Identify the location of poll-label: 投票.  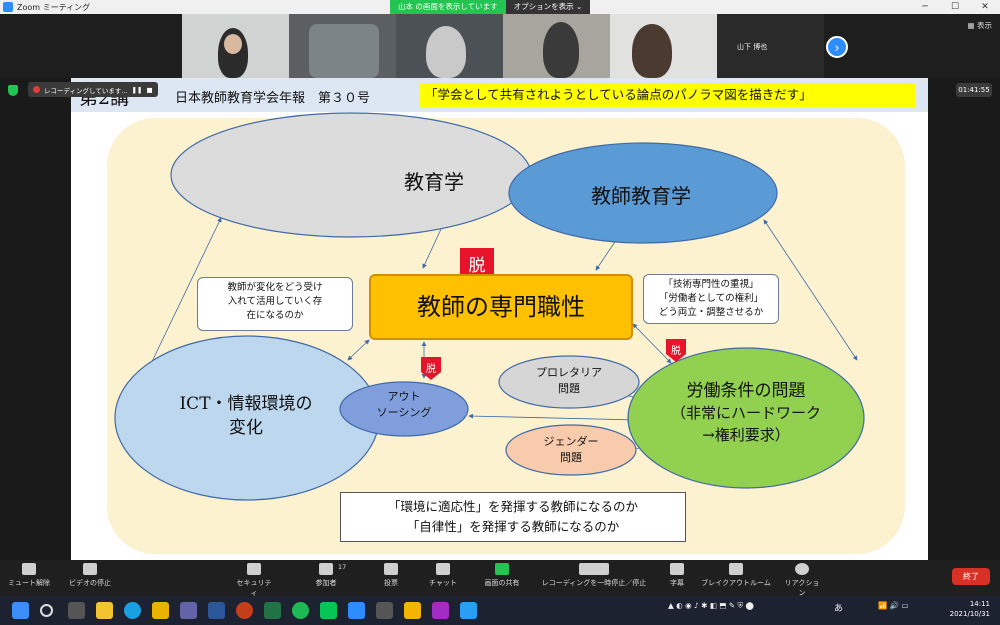
(391, 583).